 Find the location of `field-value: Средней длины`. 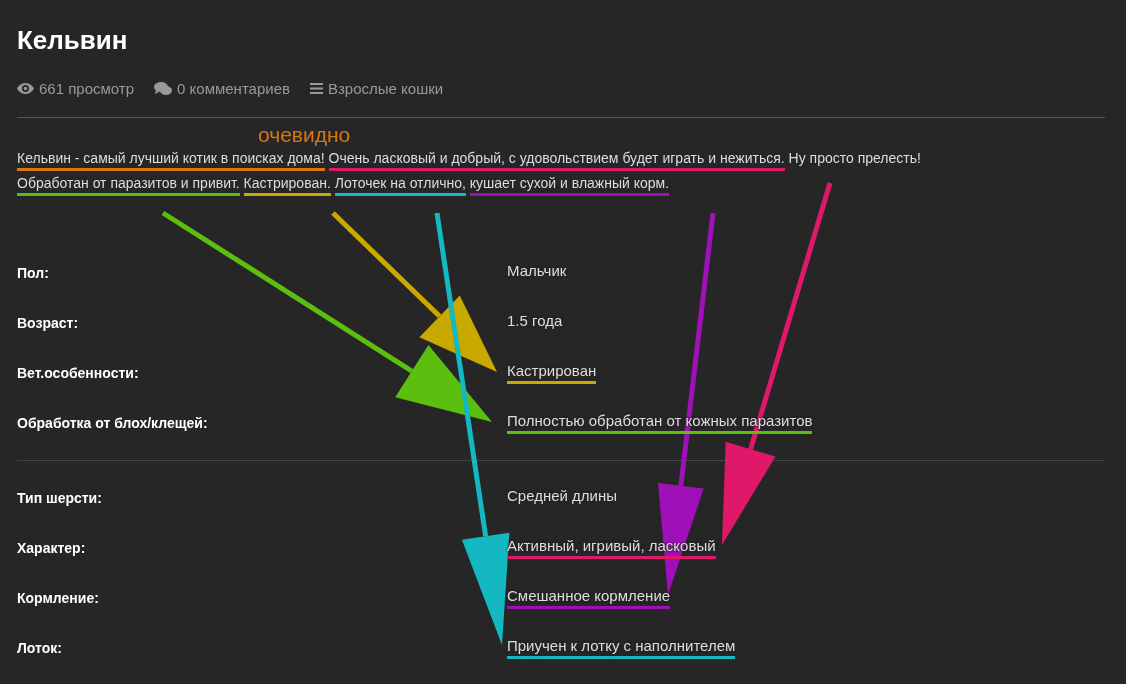

field-value: Средней длины is located at coordinates (562, 496).